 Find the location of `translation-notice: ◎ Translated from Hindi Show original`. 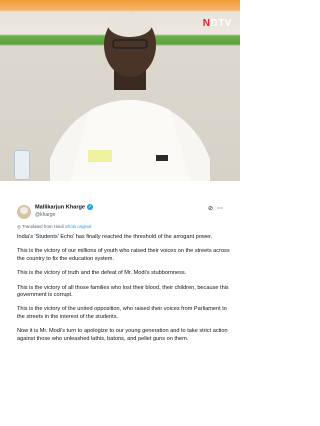

translation-notice: ◎ Translated from Hindi Show original is located at coordinates (54, 227).